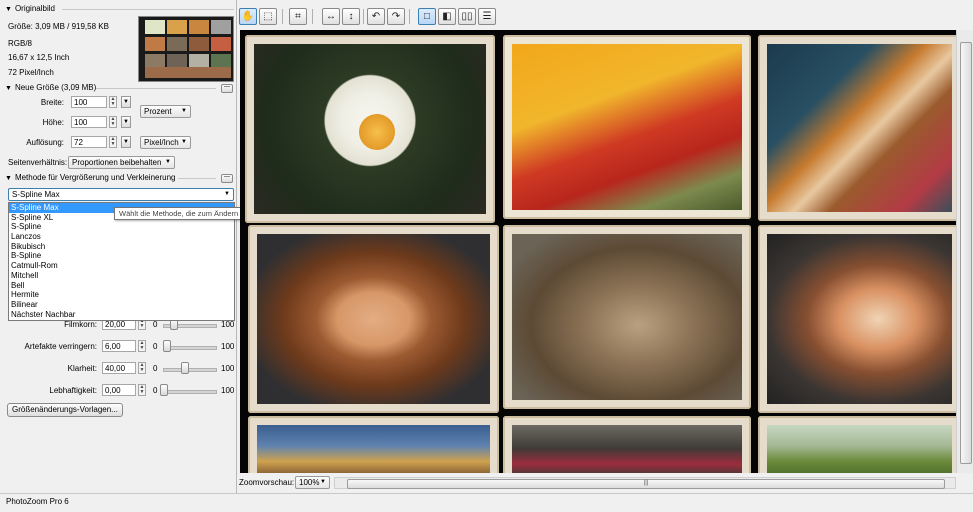  What do you see at coordinates (487, 16) in the screenshot?
I see `stacked-view-icon: ☰` at bounding box center [487, 16].